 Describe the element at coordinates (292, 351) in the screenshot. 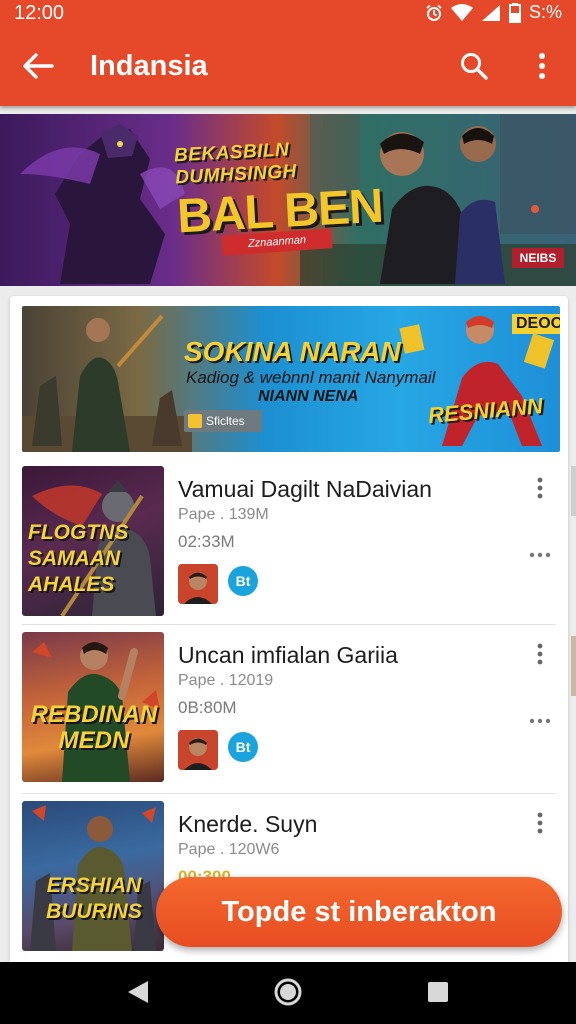

I see `promo-title: SOKINA NARAN` at that location.